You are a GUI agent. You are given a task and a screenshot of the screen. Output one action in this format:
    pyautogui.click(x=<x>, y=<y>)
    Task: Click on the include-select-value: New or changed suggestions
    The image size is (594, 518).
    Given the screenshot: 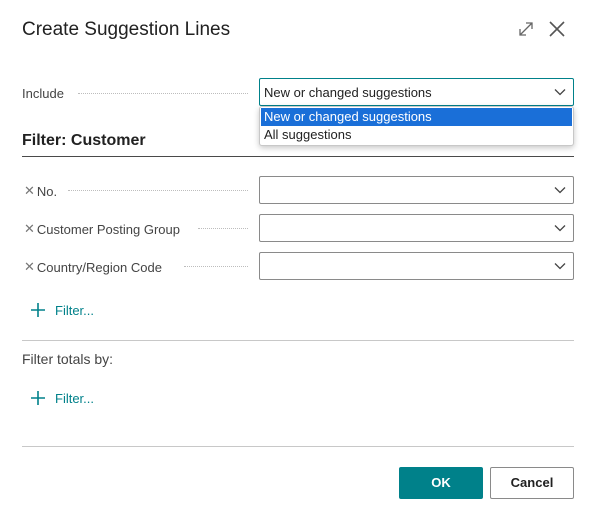 What is the action you would take?
    pyautogui.click(x=348, y=92)
    